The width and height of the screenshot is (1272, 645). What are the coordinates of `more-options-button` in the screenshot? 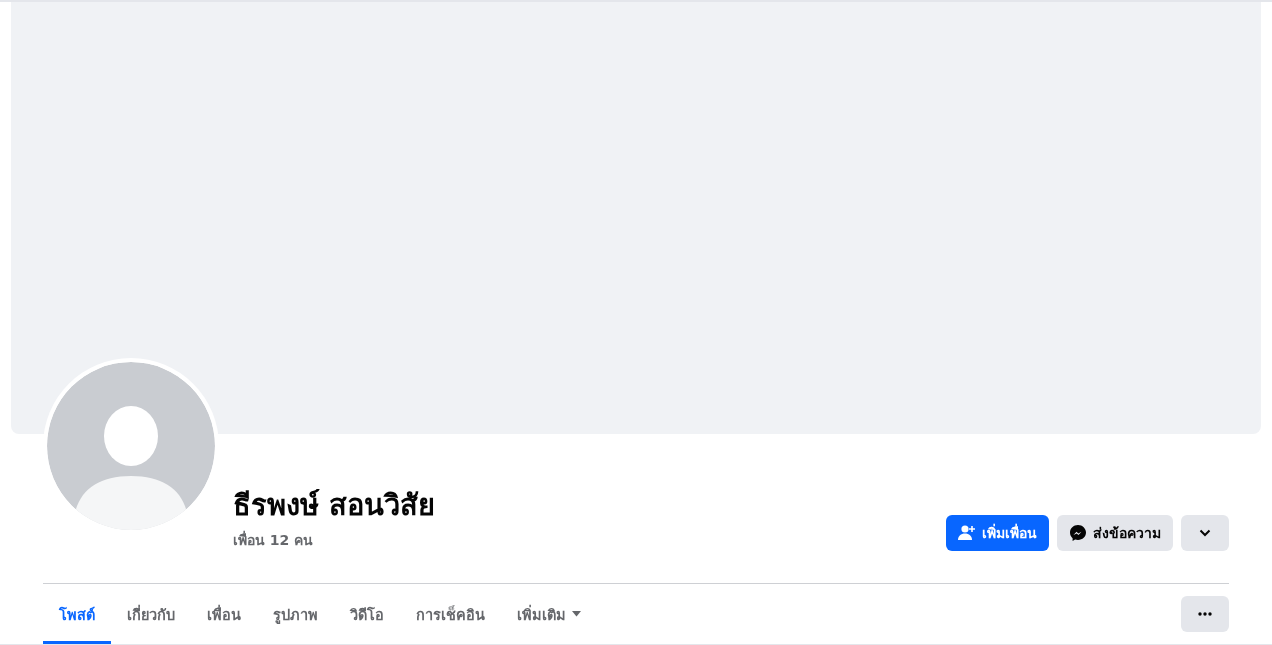 It's located at (1205, 614).